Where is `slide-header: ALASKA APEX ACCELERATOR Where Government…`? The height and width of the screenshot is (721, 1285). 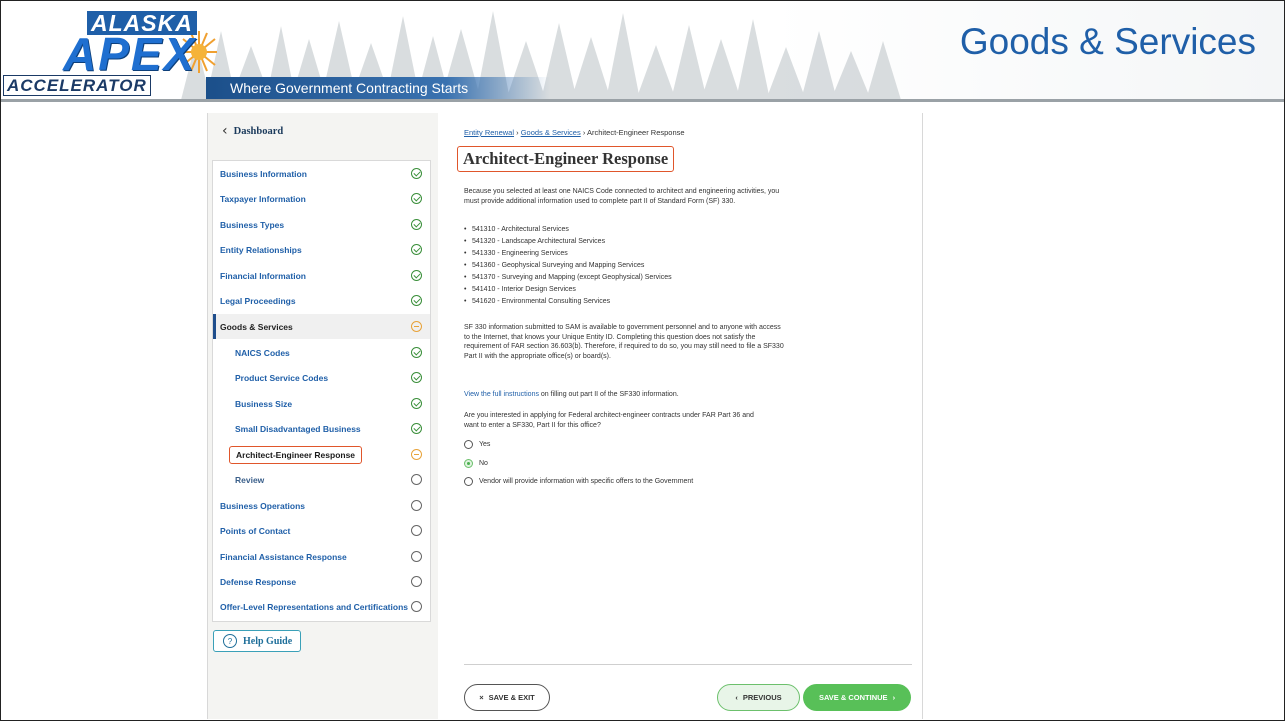
slide-header: ALASKA APEX ACCELERATOR Where Government… is located at coordinates (642, 50).